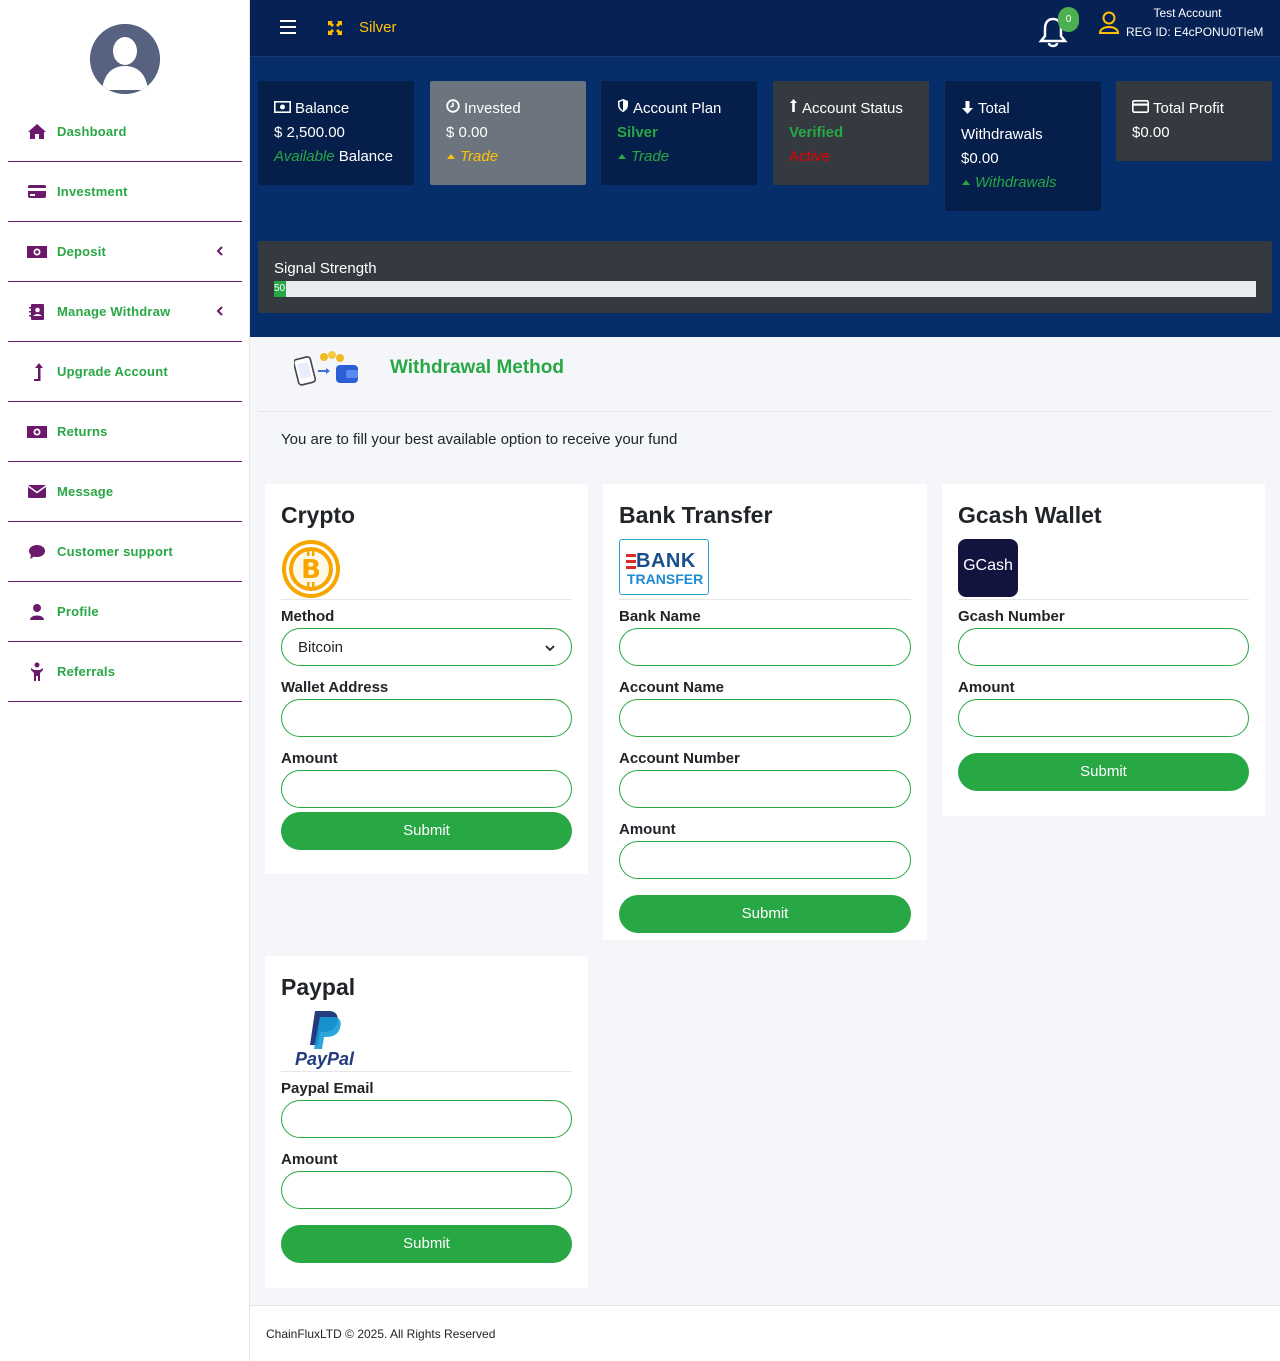 The height and width of the screenshot is (1361, 1280). I want to click on sidebar-item-upgrade-account: Upgrade Account, so click(125, 372).